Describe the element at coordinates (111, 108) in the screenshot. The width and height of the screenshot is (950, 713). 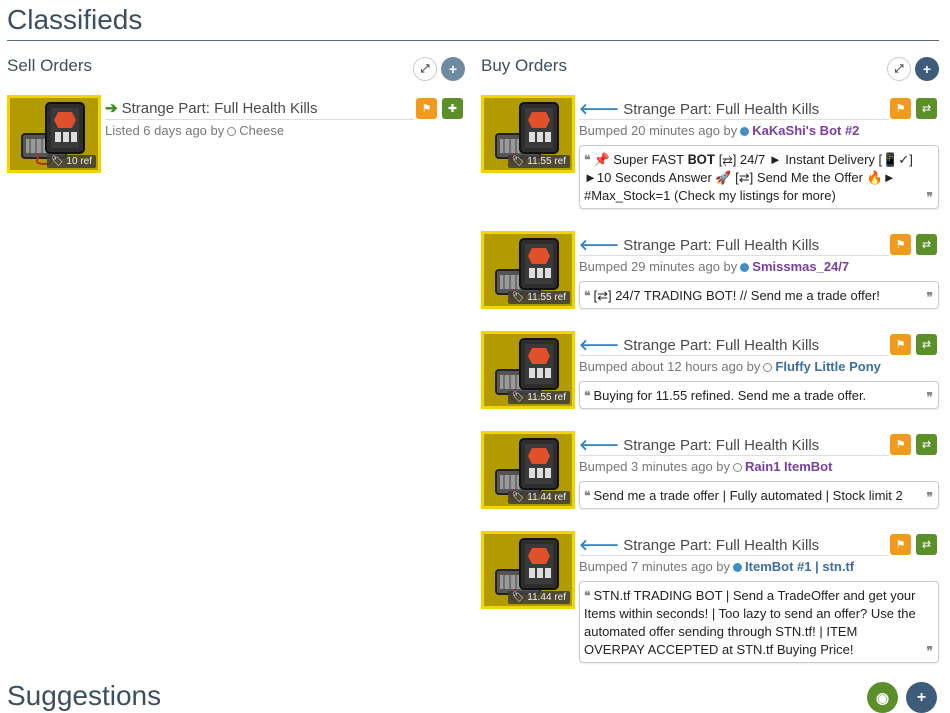
I see `arrow-right-icon: ➔` at that location.